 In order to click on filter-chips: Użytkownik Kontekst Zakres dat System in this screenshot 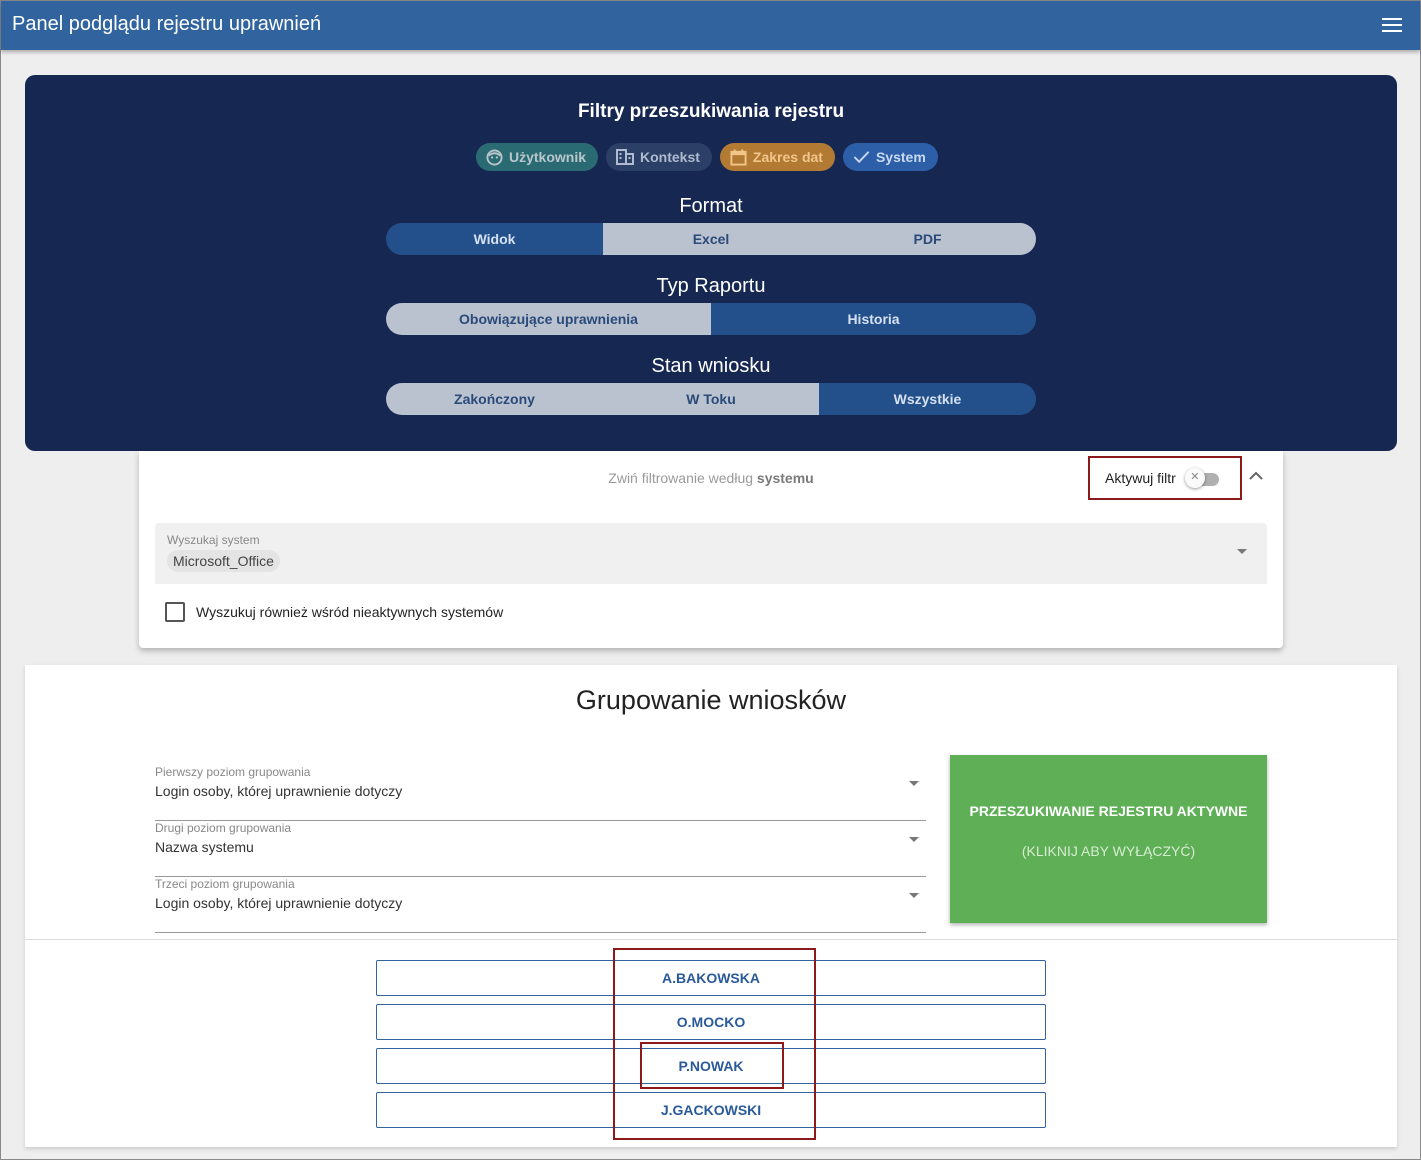, I will do `click(707, 157)`.